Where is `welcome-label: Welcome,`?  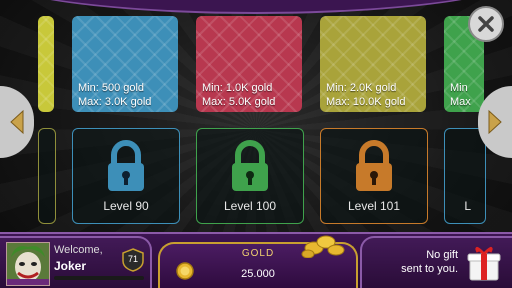
welcome-label: Welcome, is located at coordinates (78, 250).